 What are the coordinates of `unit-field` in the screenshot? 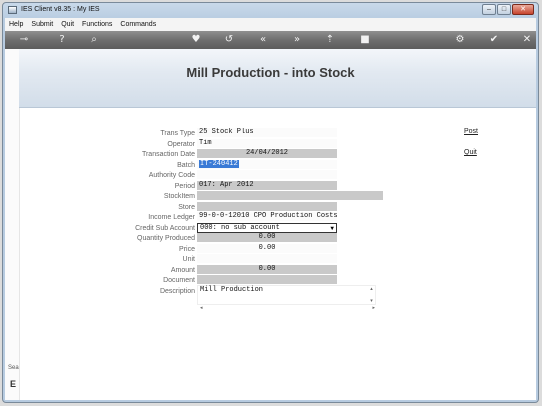 It's located at (267, 258).